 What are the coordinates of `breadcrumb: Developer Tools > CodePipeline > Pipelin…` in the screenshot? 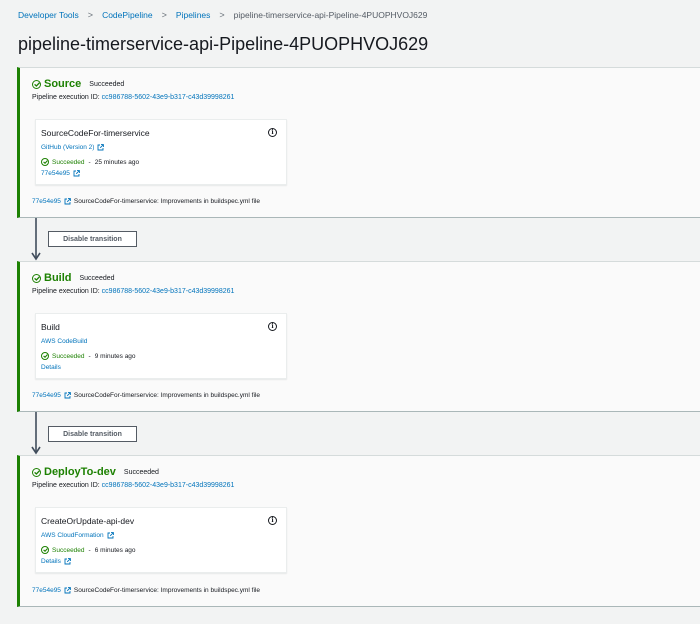 It's located at (222, 15).